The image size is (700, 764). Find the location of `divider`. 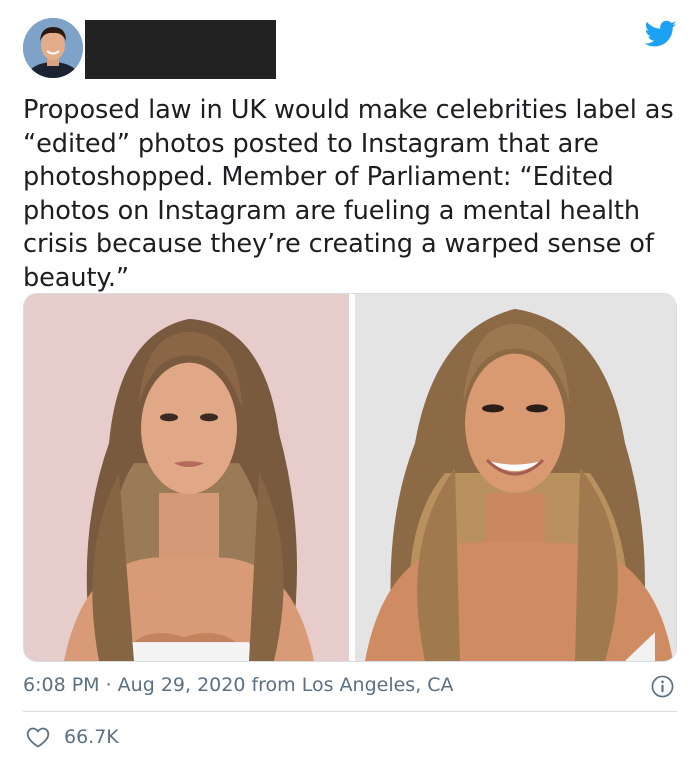

divider is located at coordinates (350, 711).